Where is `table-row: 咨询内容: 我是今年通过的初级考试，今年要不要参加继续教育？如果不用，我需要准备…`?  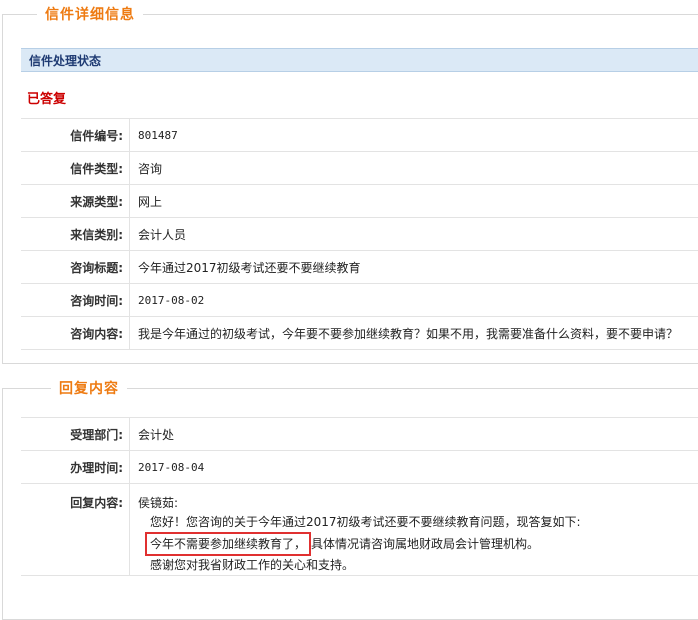
table-row: 咨询内容: 我是今年通过的初级考试，今年要不要参加继续教育？如果不用，我需要准备… is located at coordinates (359, 333).